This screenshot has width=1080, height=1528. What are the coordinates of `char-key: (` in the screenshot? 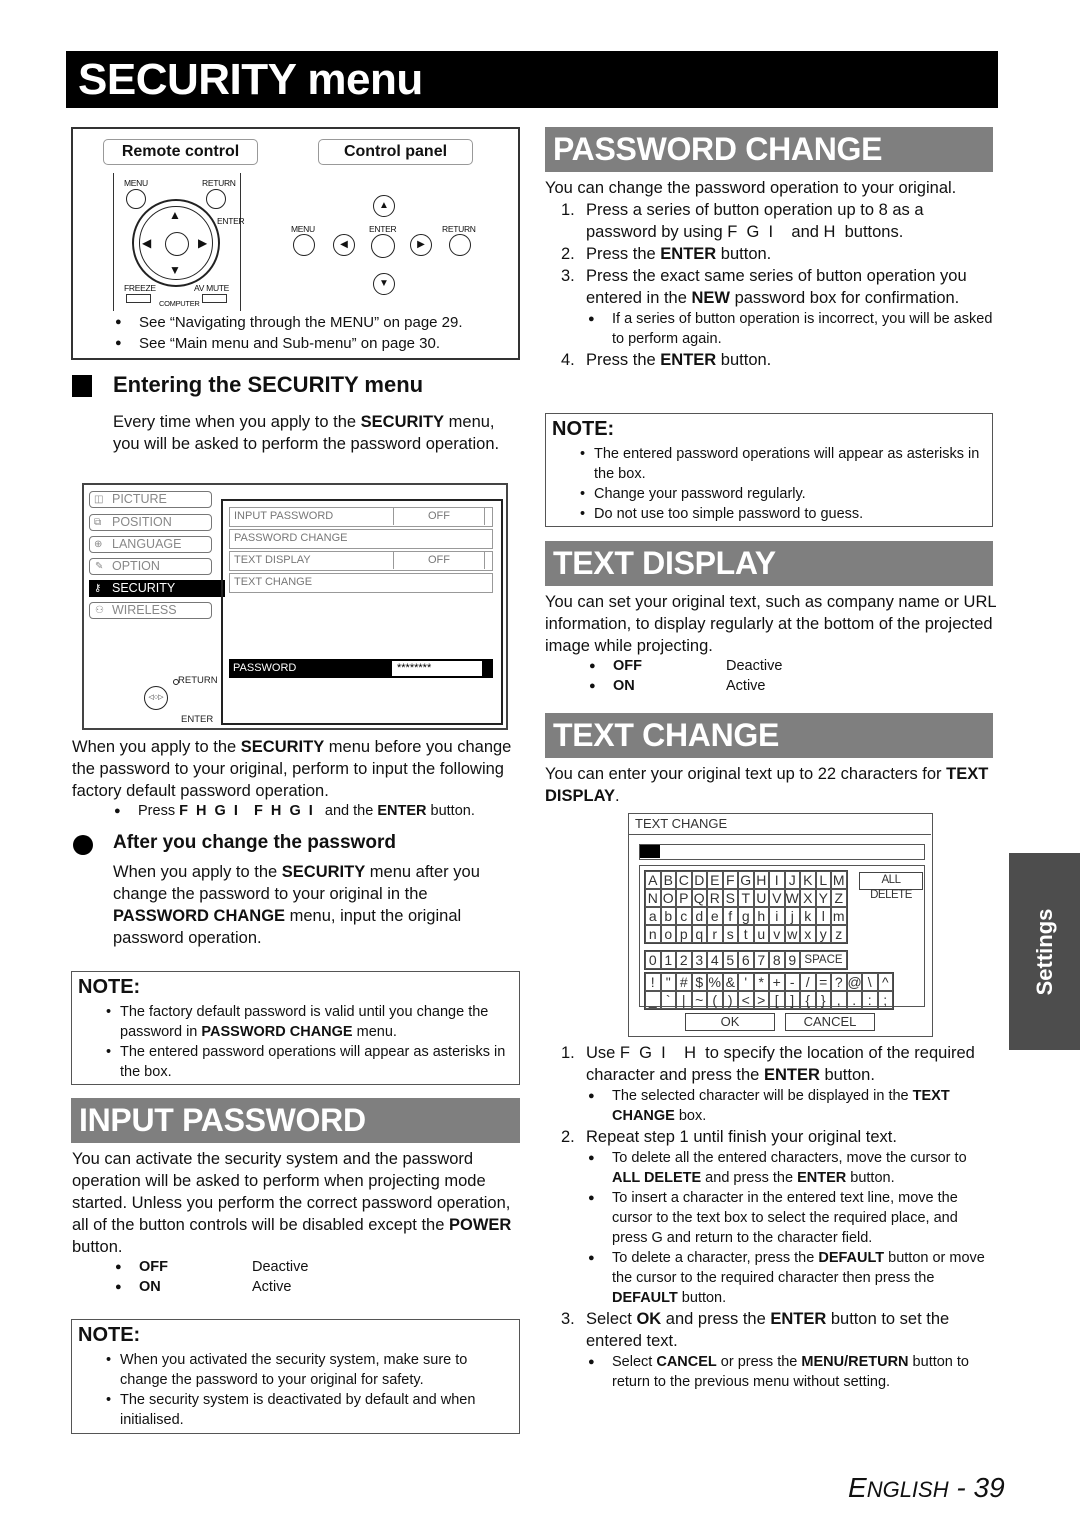 It's located at (715, 1000).